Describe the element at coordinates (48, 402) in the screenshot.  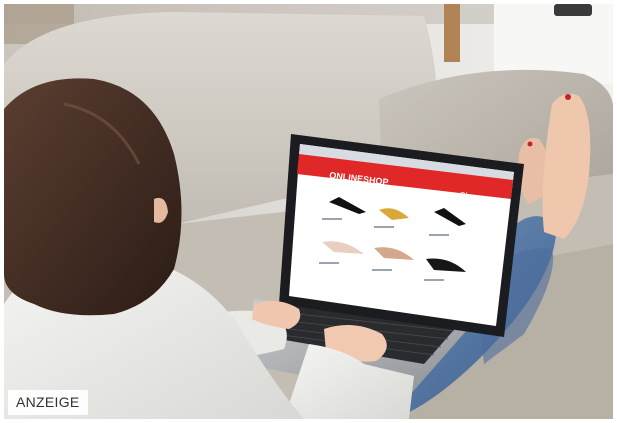
I see `ad-label-badge: ANZEIGE` at that location.